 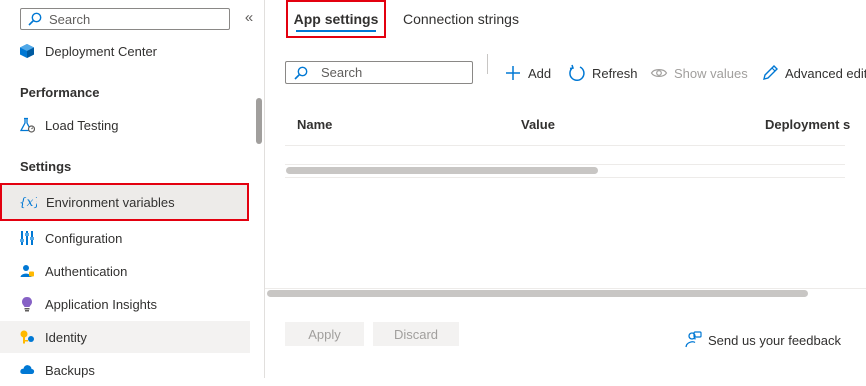 I want to click on tab-label: Connection strings, so click(x=461, y=19).